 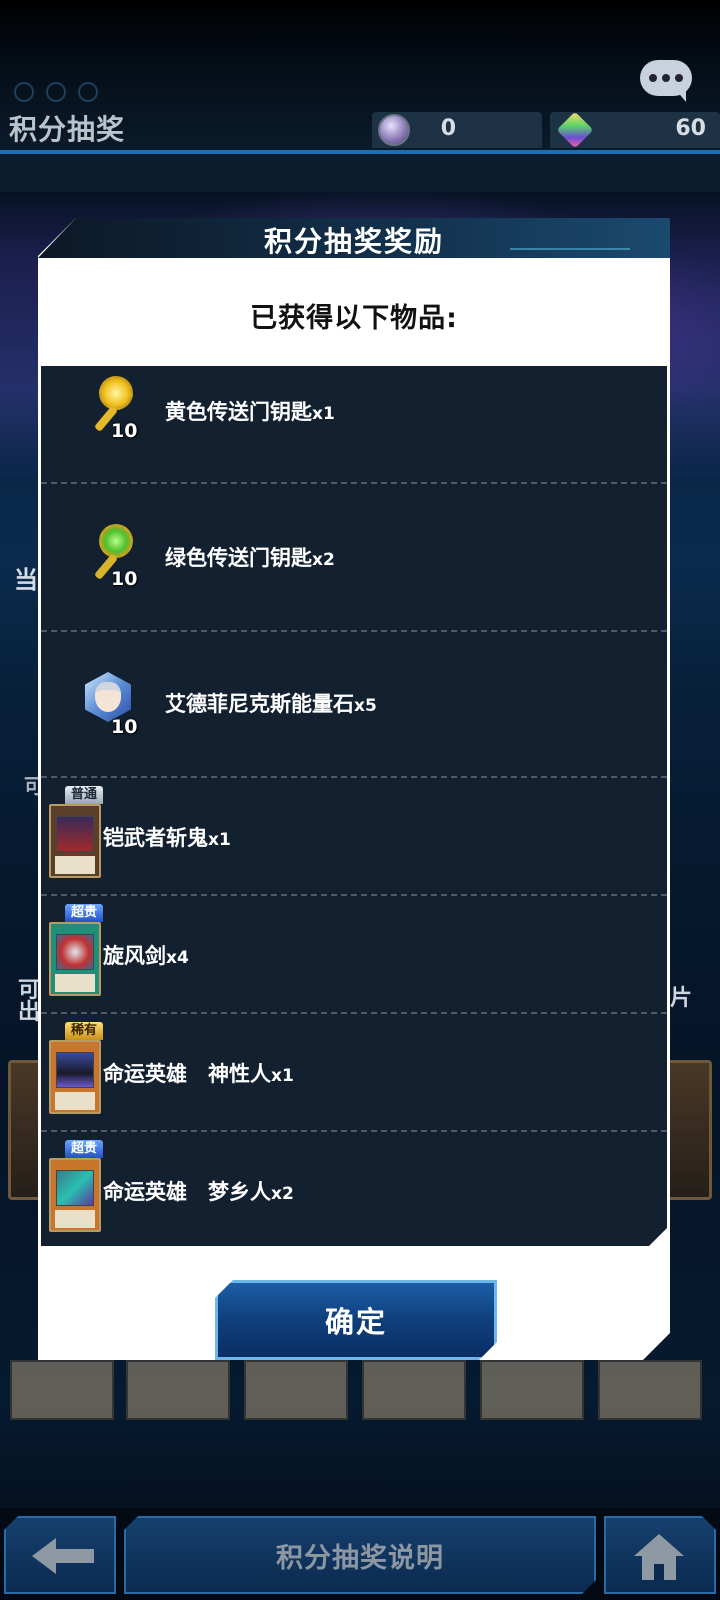 I want to click on list-item: 10 艾德菲尼克斯能量石x5, so click(x=354, y=705).